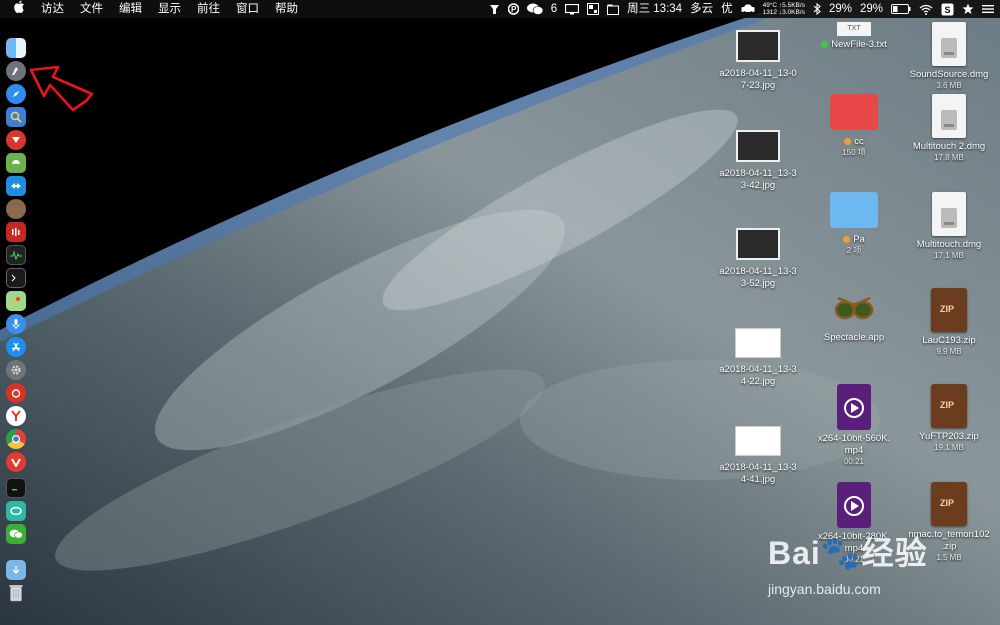  I want to click on file-name-row: NewFile-3.txt, so click(854, 45).